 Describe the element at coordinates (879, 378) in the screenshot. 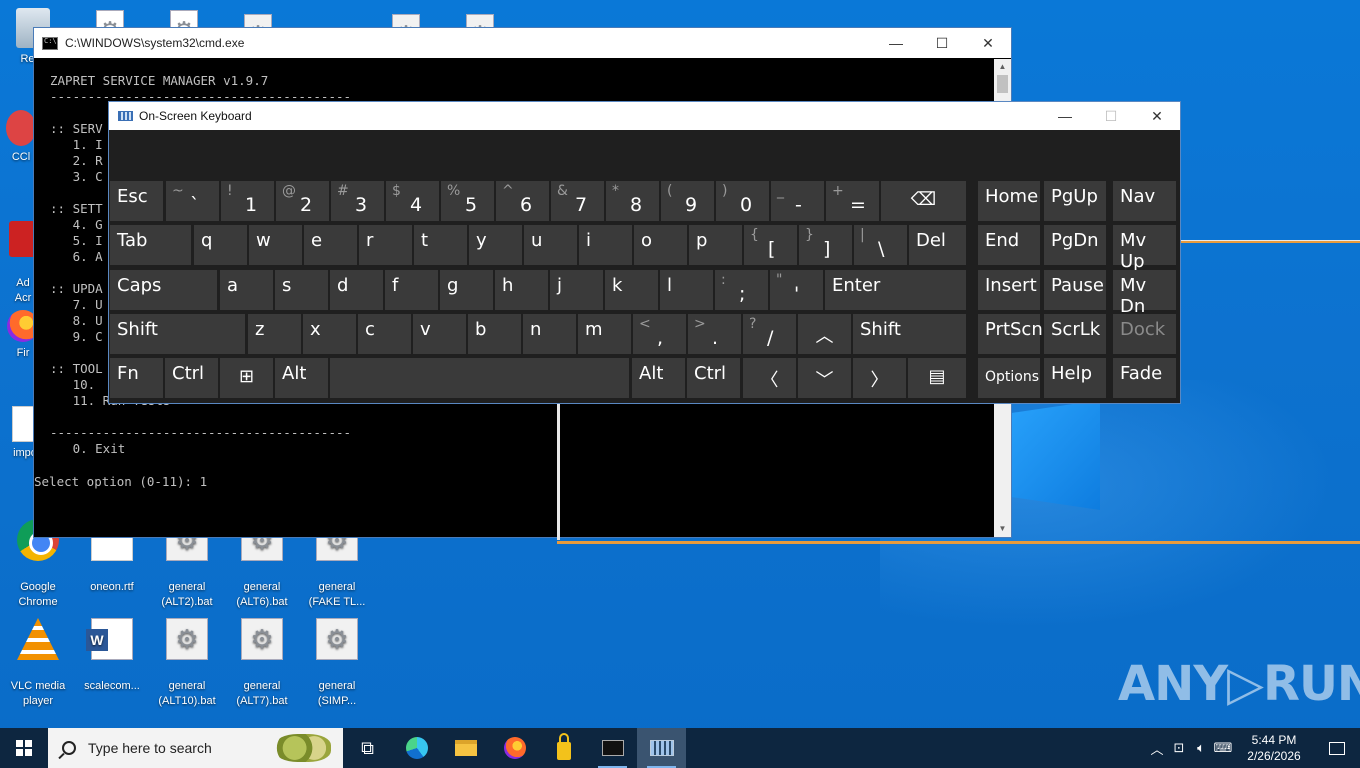

I see `key-special: 〉` at that location.